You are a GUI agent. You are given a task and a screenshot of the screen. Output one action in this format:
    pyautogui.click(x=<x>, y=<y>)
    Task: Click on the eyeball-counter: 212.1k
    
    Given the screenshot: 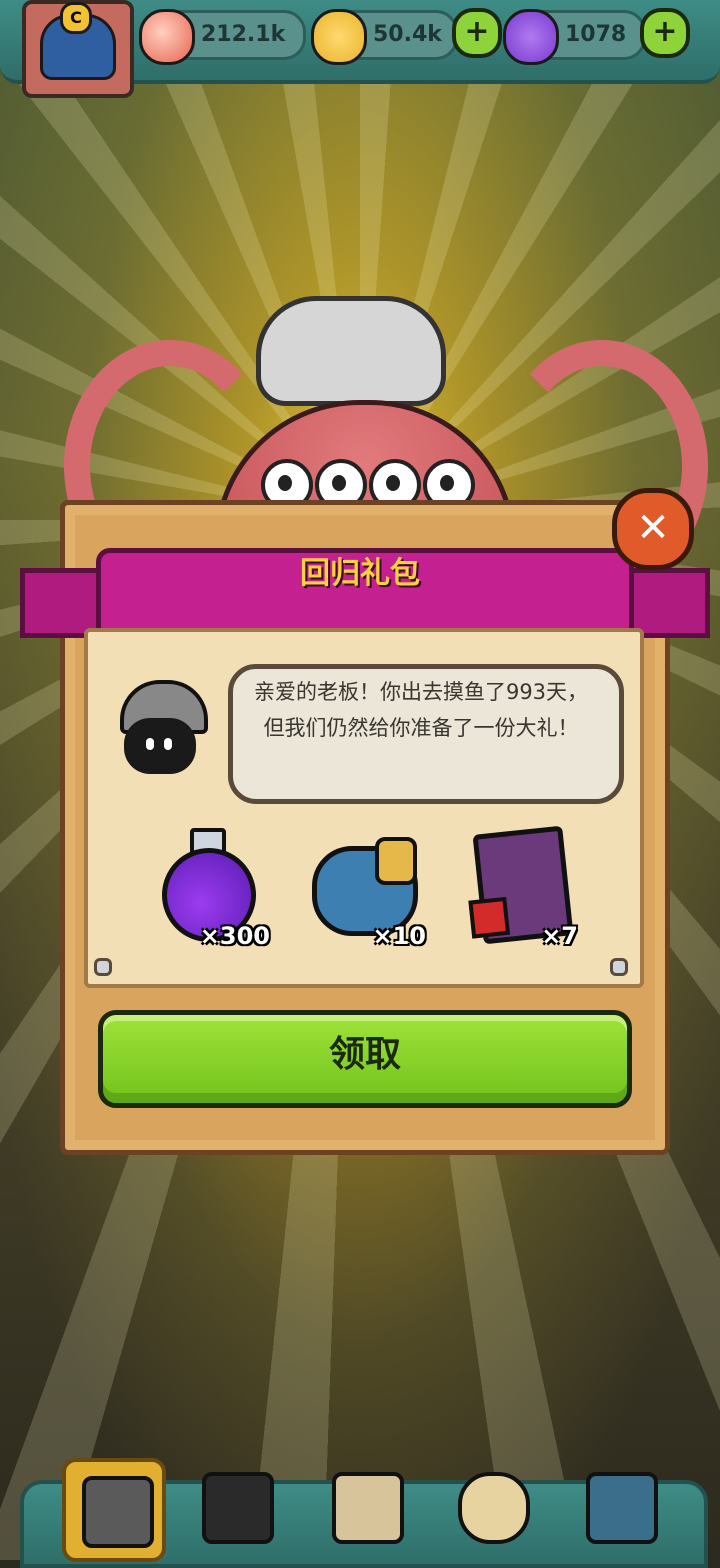 What is the action you would take?
    pyautogui.click(x=222, y=37)
    